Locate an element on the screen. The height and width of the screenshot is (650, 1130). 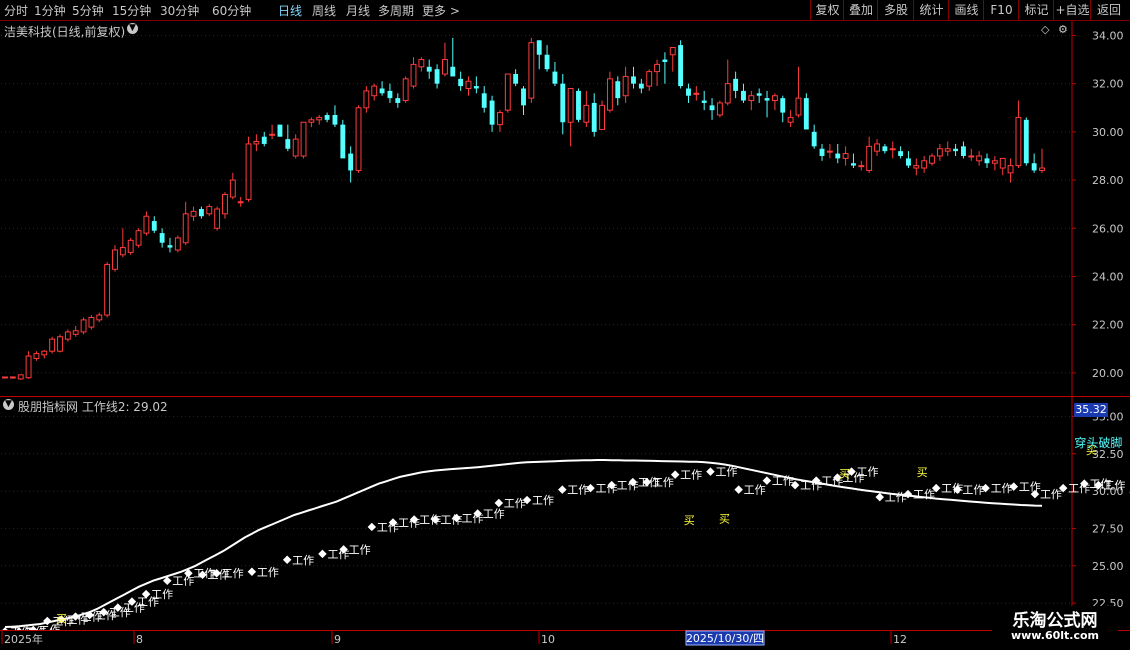
period-tab-10: 更多 > is located at coordinates (441, 10).